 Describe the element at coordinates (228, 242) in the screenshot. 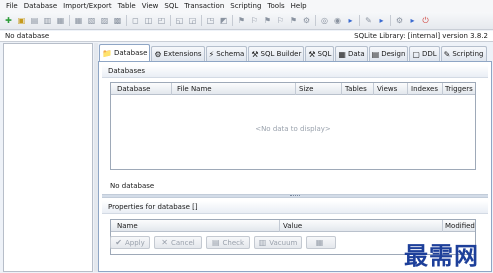

I see `check-button: ▤ Check` at that location.